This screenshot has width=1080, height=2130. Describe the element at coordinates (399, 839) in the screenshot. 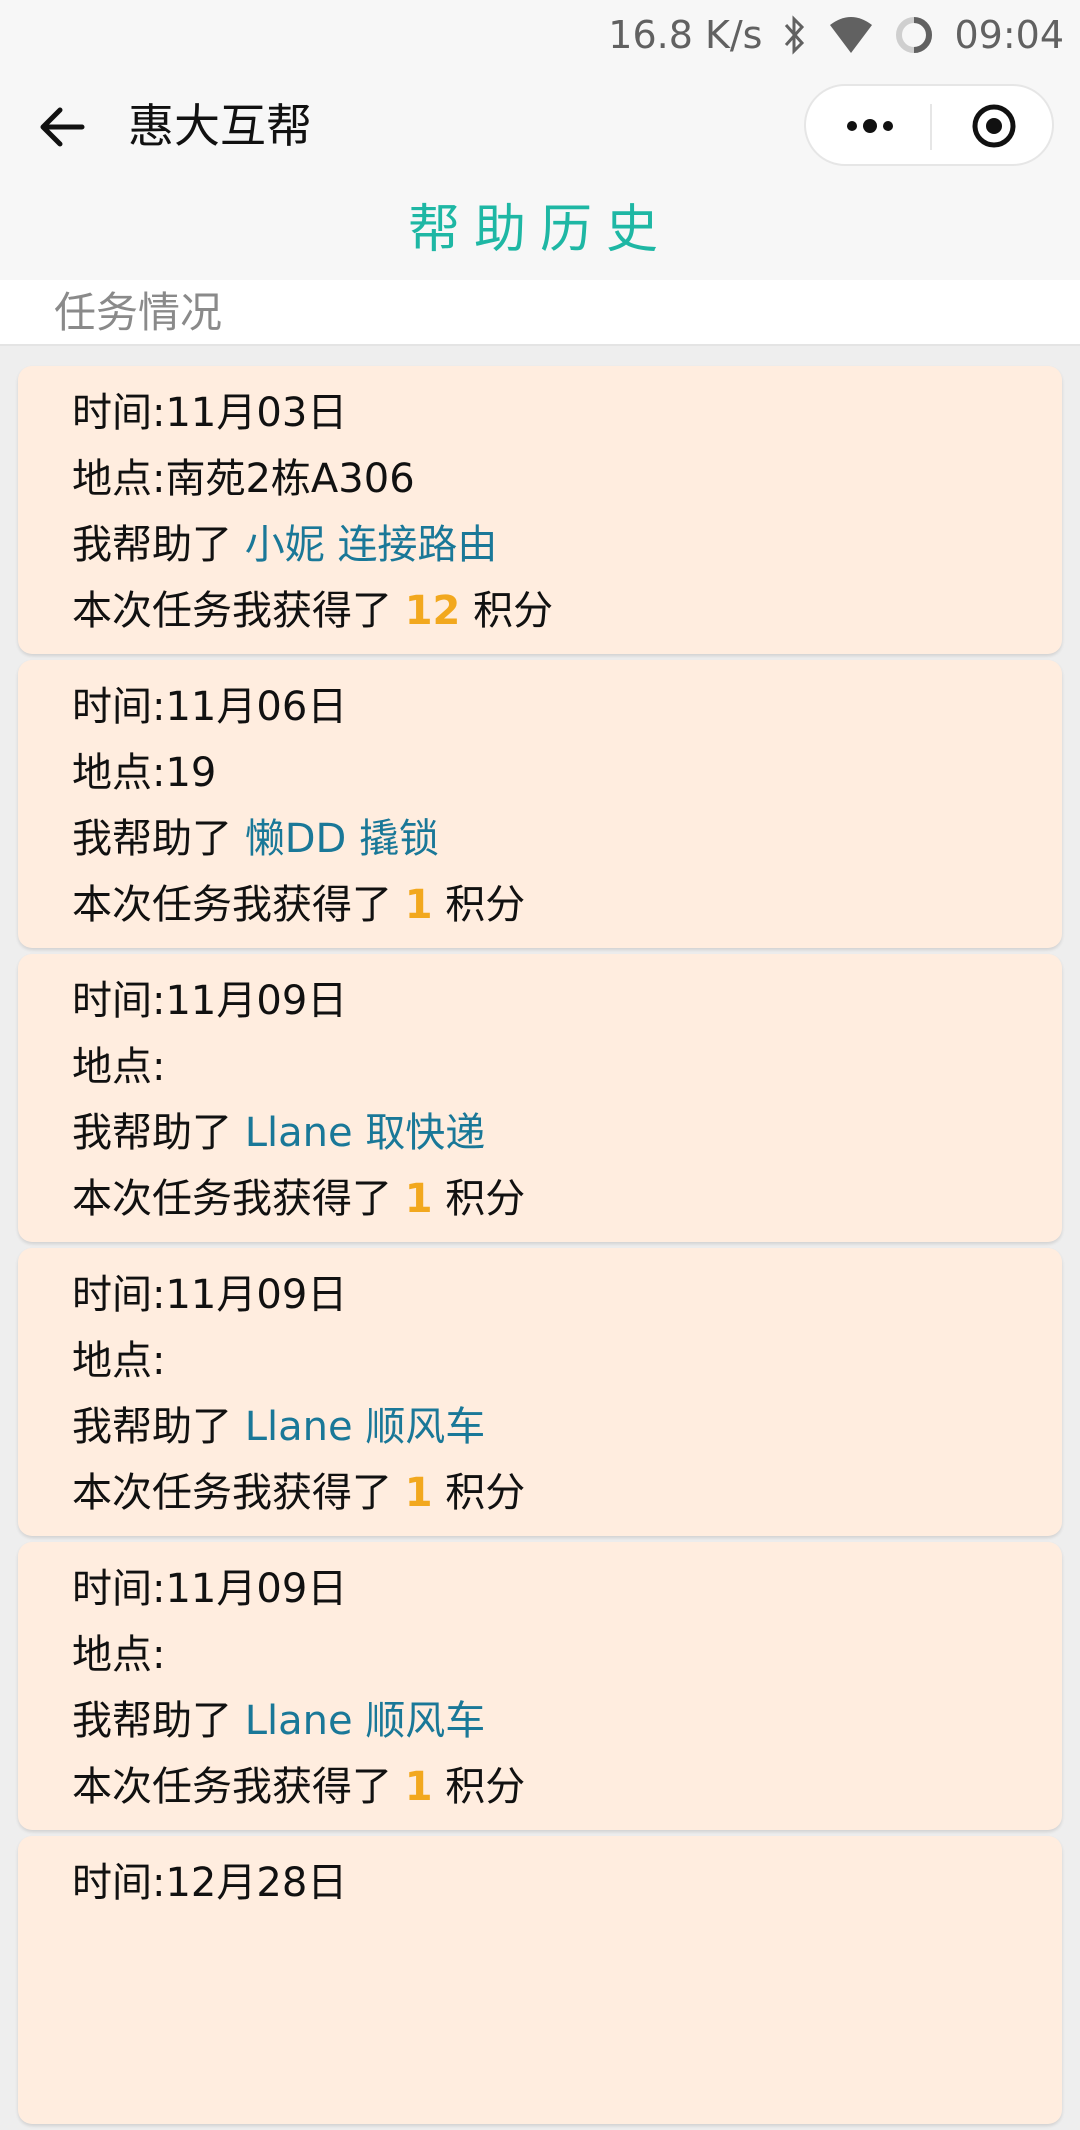

I see `helped-task: 撬锁` at that location.